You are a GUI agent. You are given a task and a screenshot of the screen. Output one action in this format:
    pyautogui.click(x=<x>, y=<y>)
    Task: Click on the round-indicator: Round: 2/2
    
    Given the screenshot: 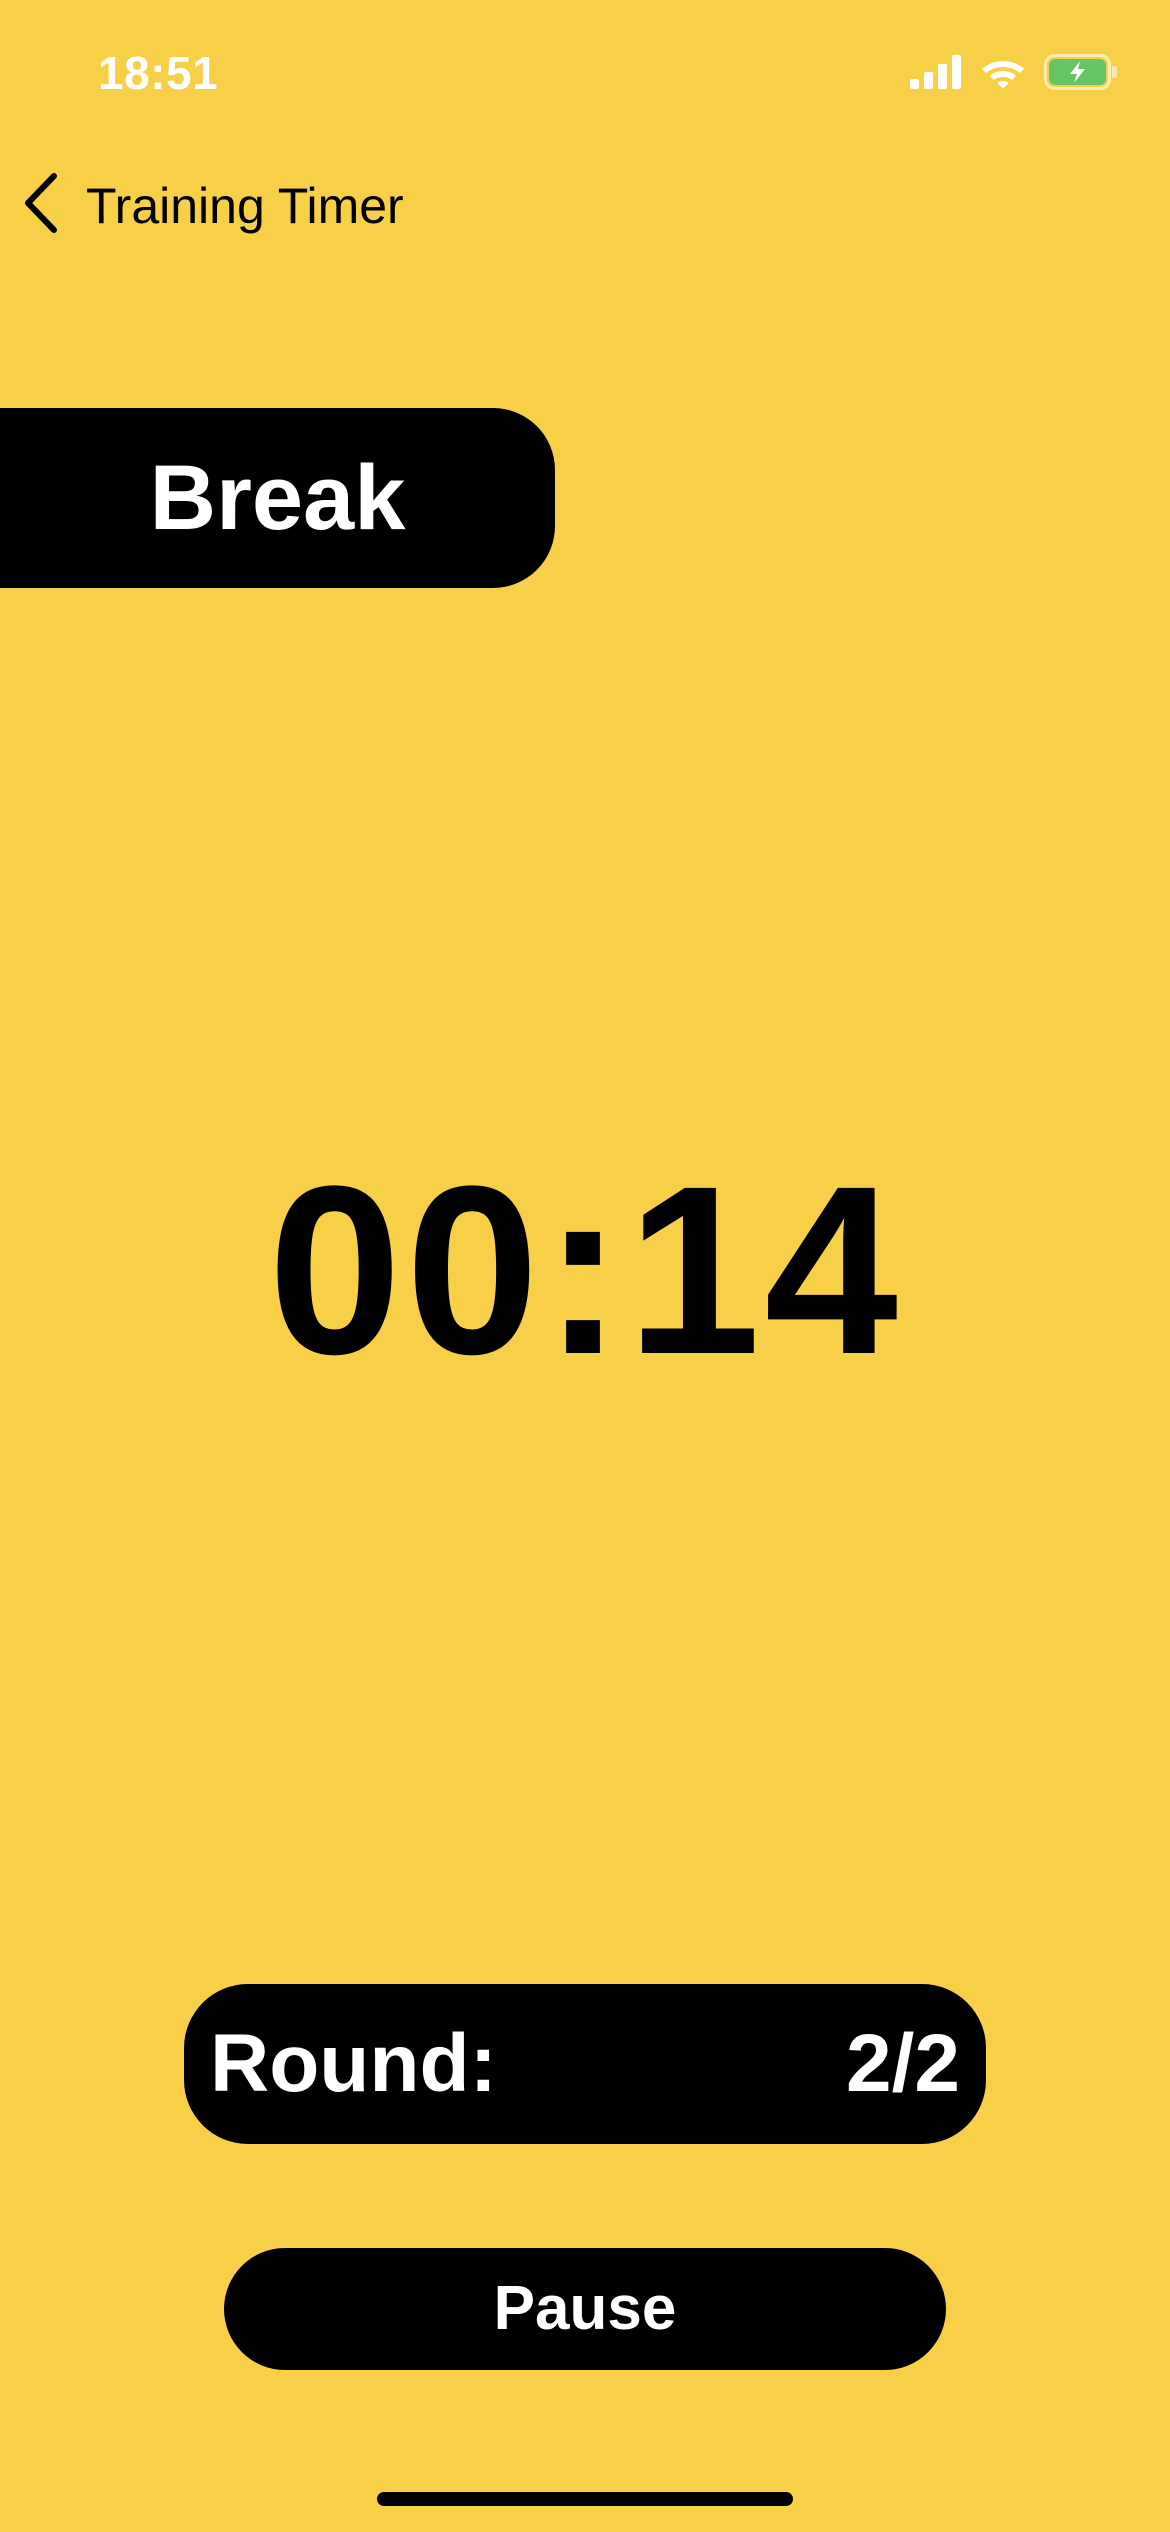 What is the action you would take?
    pyautogui.click(x=585, y=2064)
    